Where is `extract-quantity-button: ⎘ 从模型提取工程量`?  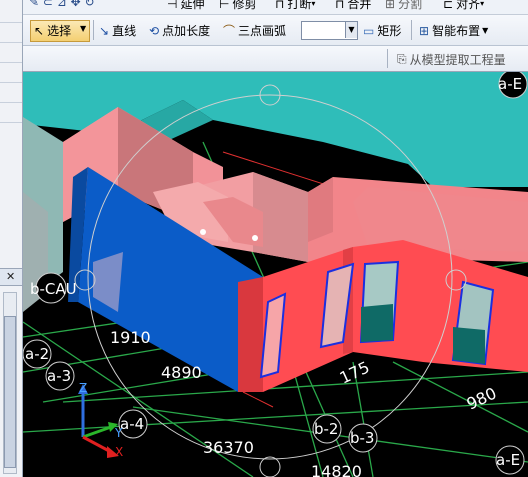
extract-quantity-button: ⎘ 从模型提取工程量 is located at coordinates (451, 59).